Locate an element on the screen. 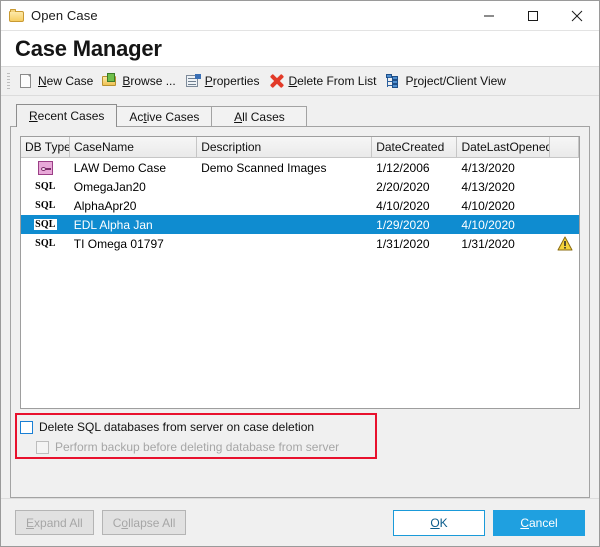 Image resolution: width=600 pixels, height=547 pixels. tab-strip: Recent Cases Active Cases All Cases is located at coordinates (300, 115).